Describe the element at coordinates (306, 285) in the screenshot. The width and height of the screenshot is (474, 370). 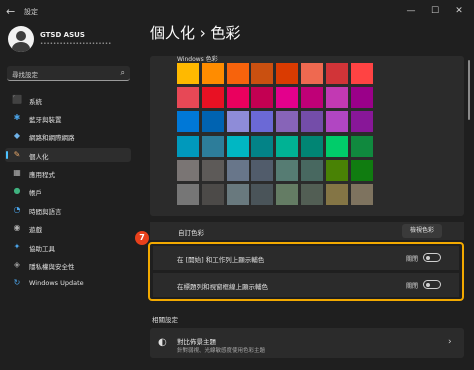
I see `toggle-row-title-bars: 在標題列和視窗框線上顯示輔色 關閉` at that location.